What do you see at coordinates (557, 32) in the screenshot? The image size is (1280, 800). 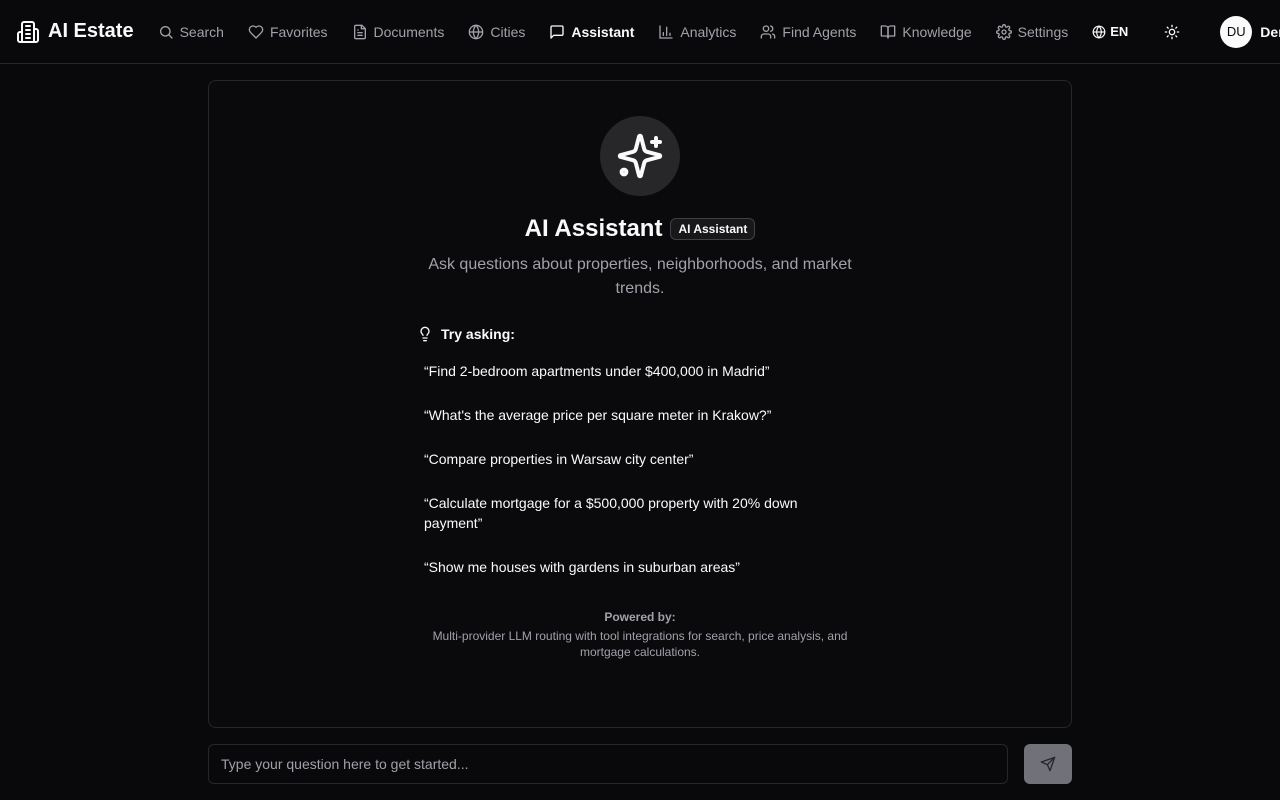 I see `message-icon` at bounding box center [557, 32].